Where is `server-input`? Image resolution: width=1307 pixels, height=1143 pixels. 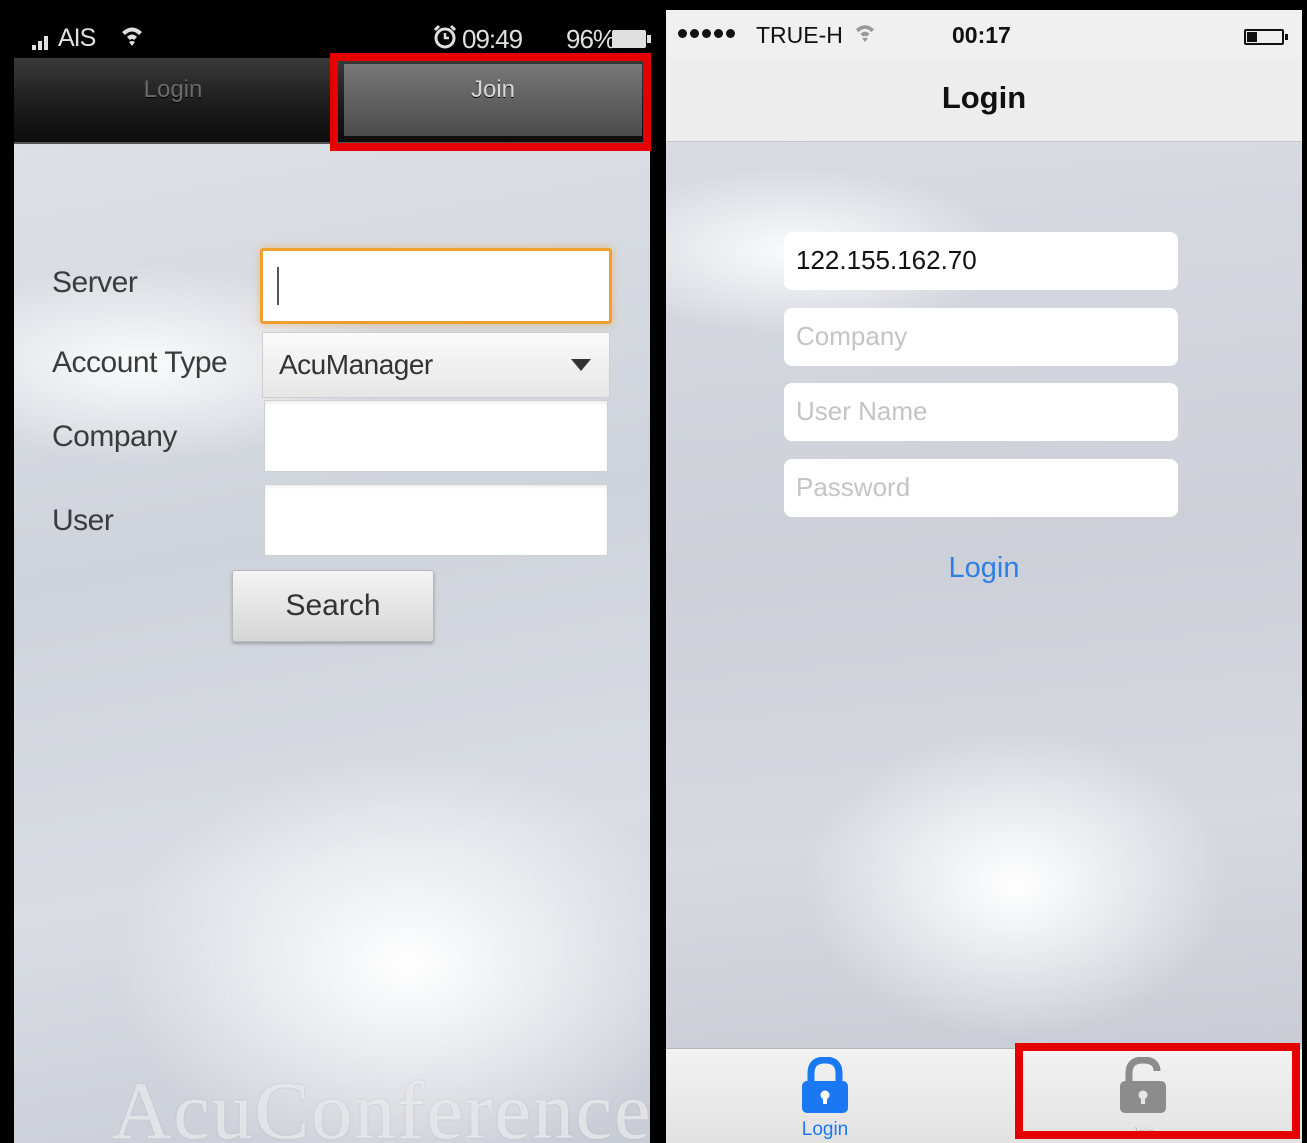 server-input is located at coordinates (436, 286).